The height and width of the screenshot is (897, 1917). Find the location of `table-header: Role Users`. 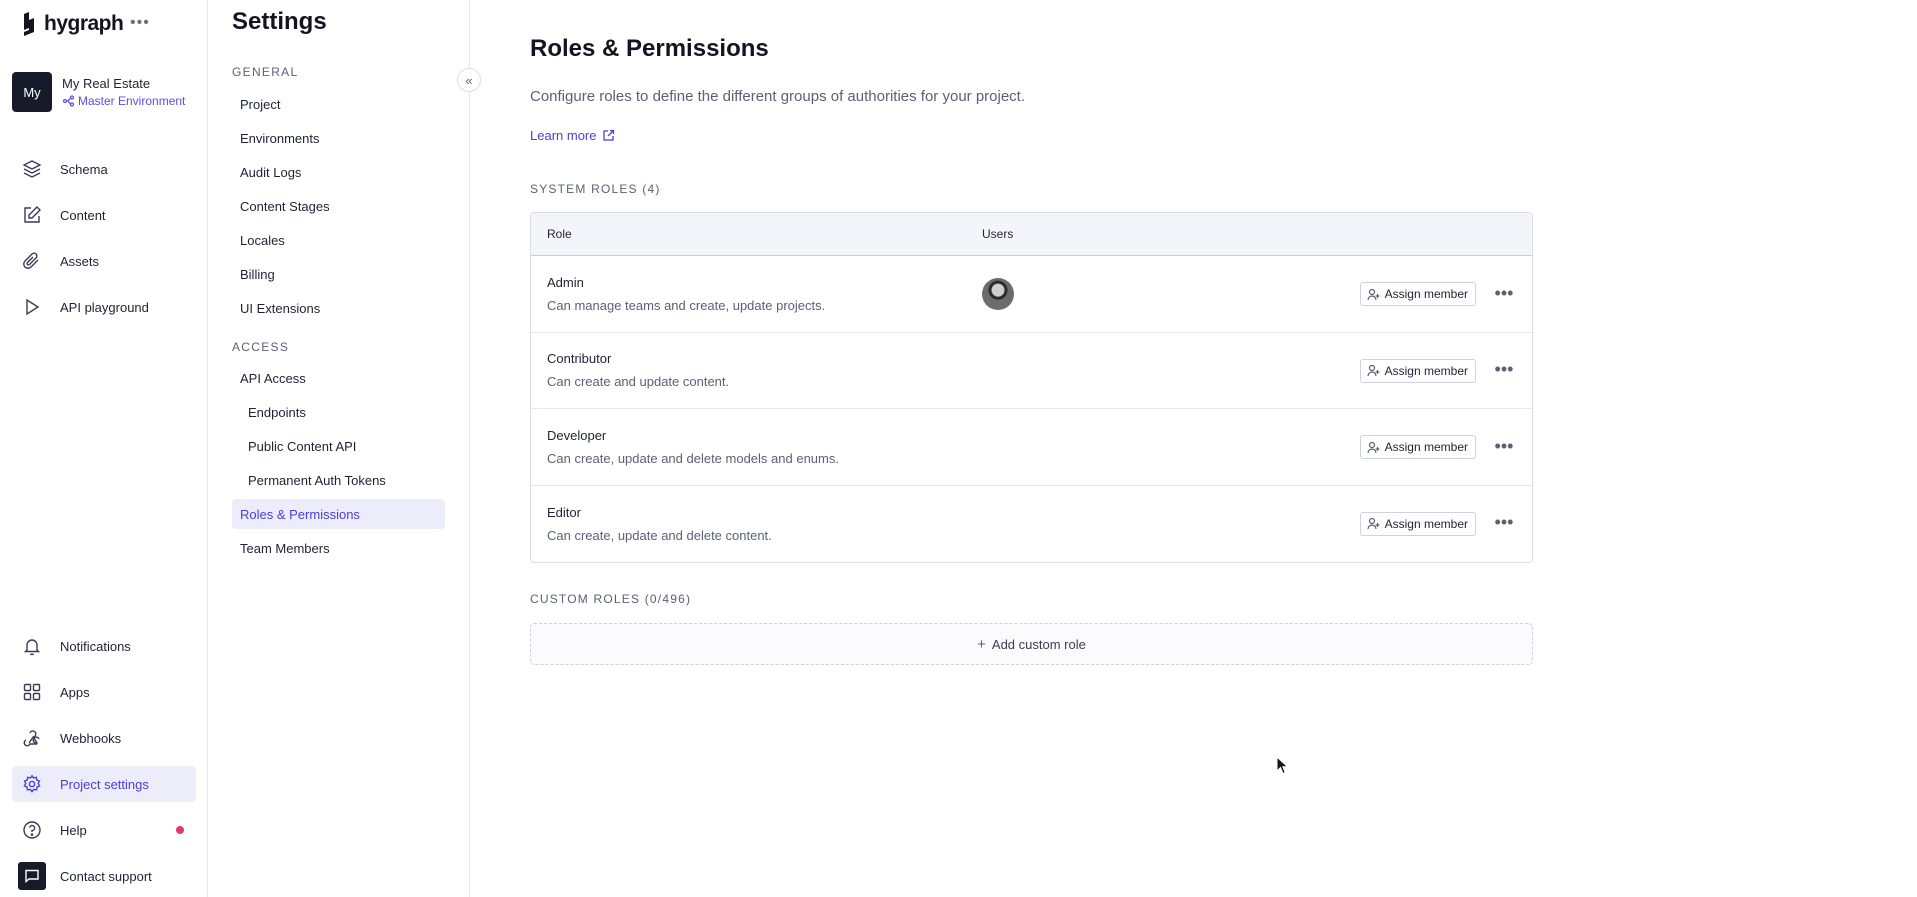

table-header: Role Users is located at coordinates (1031, 234).